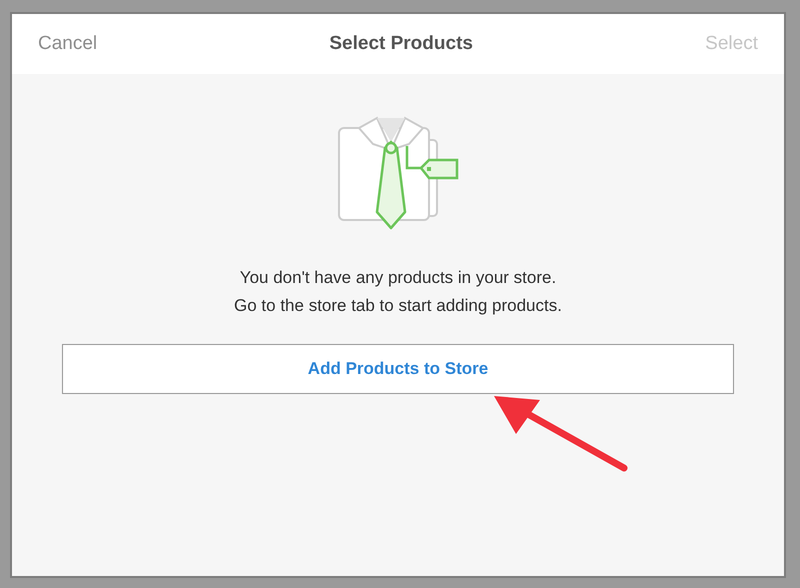 The image size is (800, 588). I want to click on empty-message: You don't have any products in your store., so click(398, 278).